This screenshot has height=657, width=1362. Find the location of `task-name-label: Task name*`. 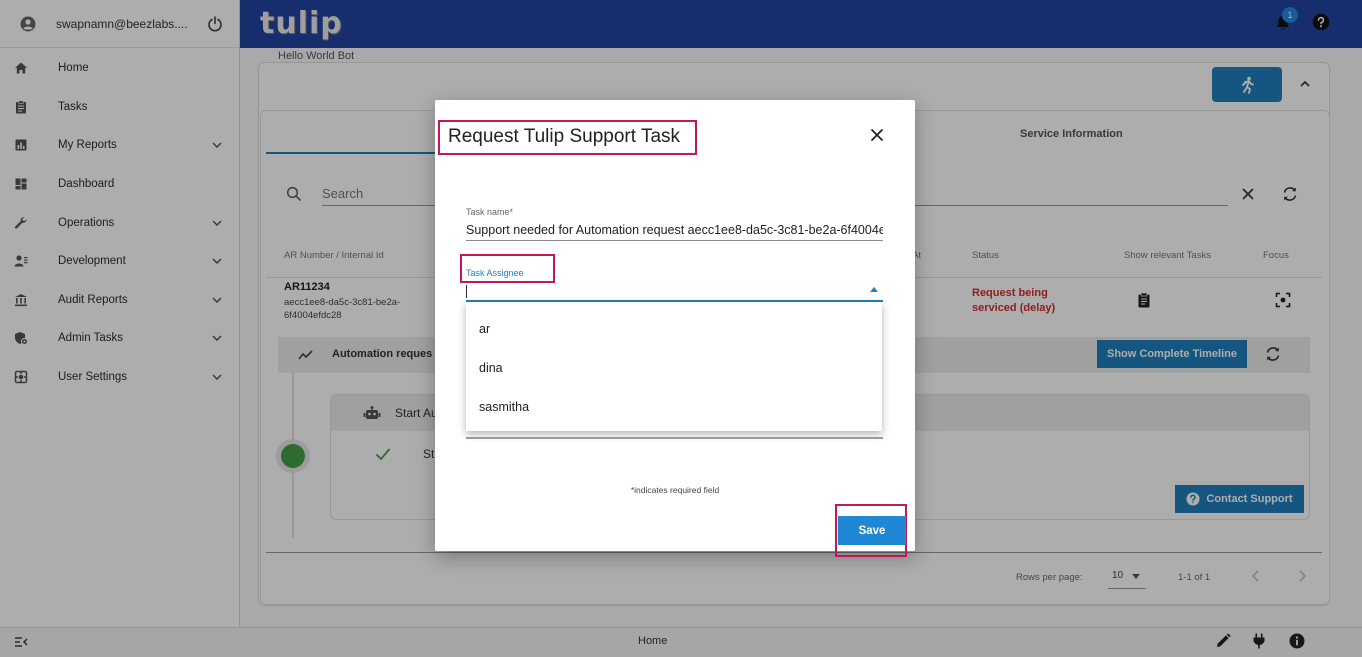

task-name-label: Task name* is located at coordinates (490, 212).